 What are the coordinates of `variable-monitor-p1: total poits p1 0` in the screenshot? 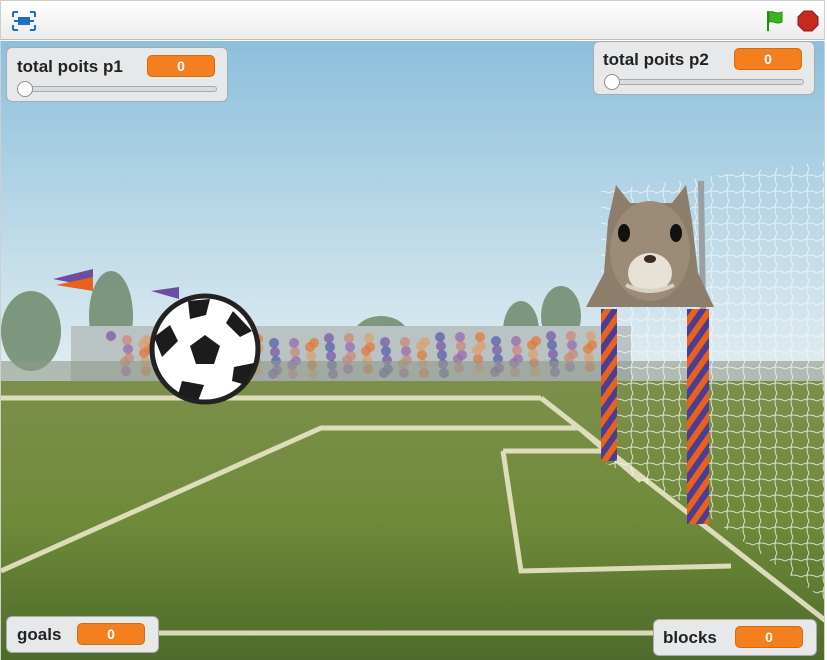 It's located at (117, 74).